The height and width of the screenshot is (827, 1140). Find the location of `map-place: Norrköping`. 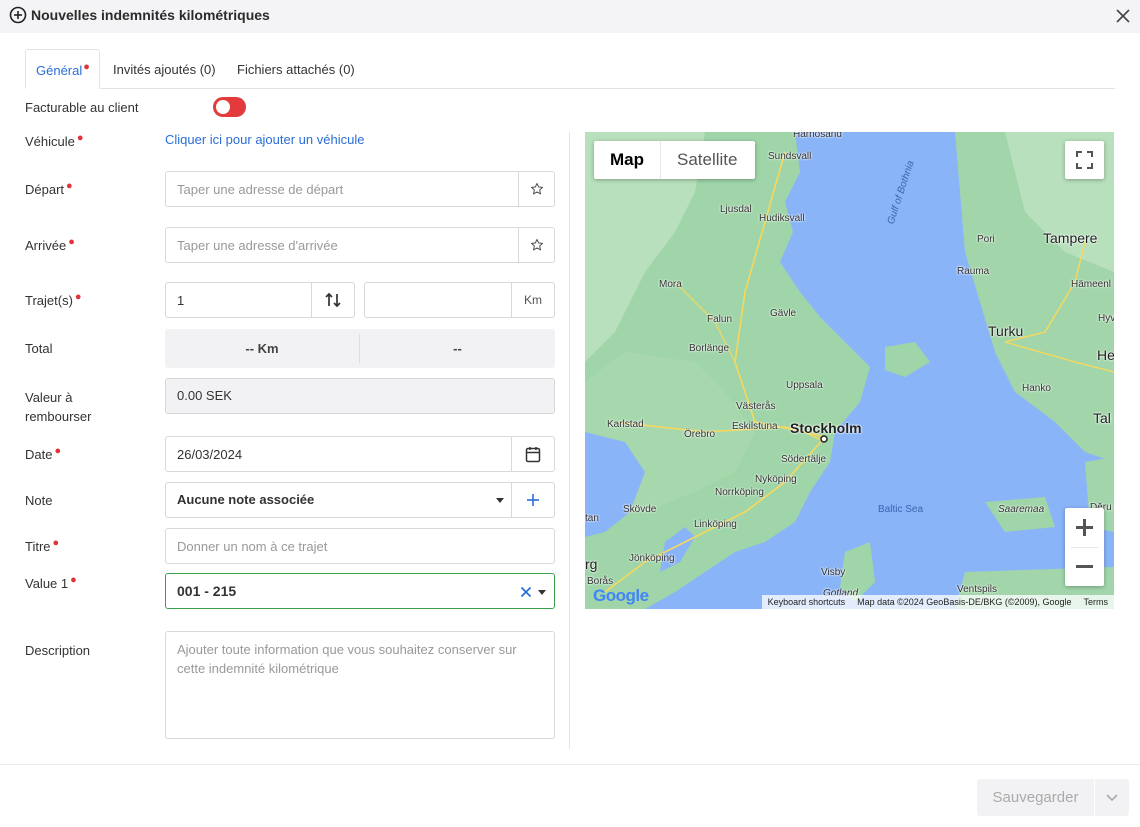

map-place: Norrköping is located at coordinates (739, 492).